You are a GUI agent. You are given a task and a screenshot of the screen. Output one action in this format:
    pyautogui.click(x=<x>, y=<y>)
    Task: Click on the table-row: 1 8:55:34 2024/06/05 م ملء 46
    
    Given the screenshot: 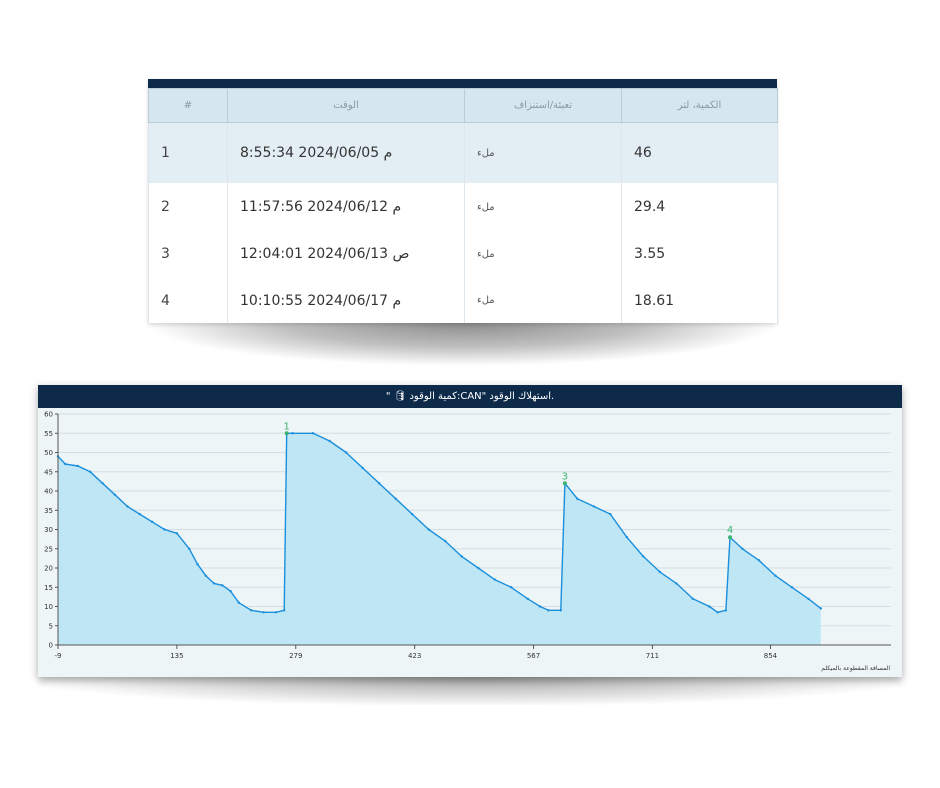 What is the action you would take?
    pyautogui.click(x=463, y=152)
    